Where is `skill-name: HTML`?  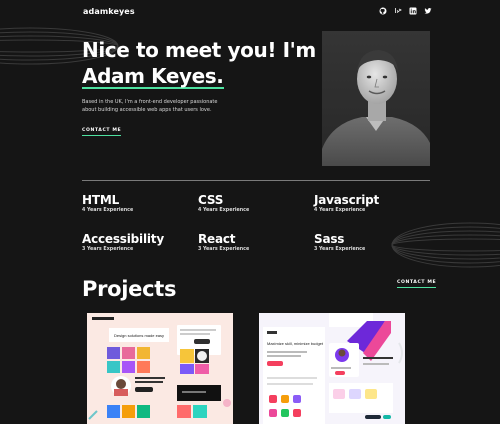
skill-name: HTML is located at coordinates (101, 200).